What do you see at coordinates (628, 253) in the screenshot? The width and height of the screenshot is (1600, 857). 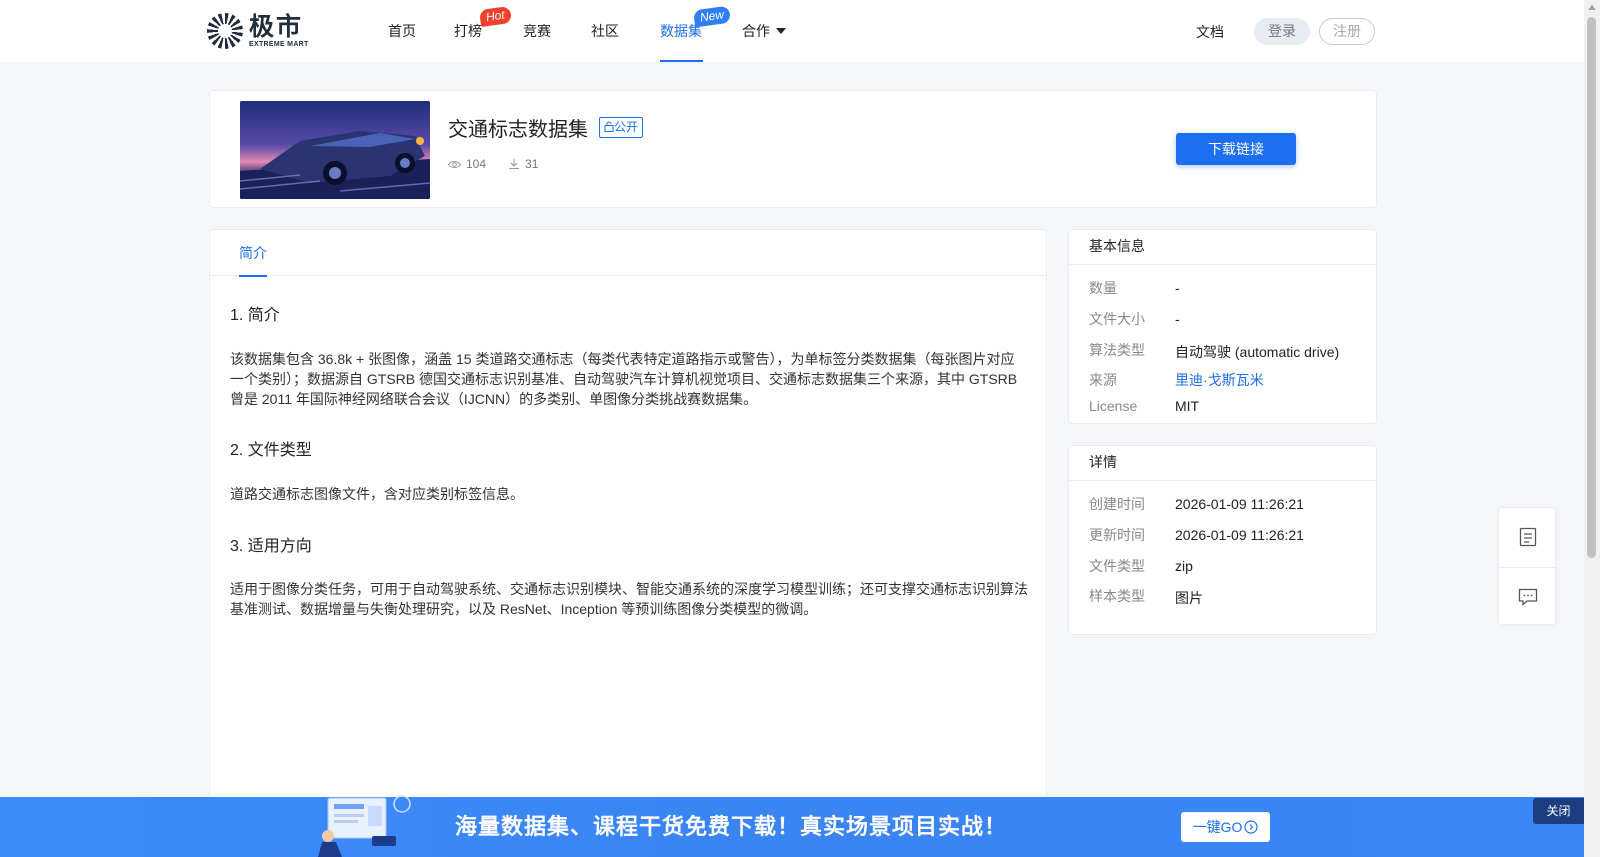 I see `tab-bar: 简介` at bounding box center [628, 253].